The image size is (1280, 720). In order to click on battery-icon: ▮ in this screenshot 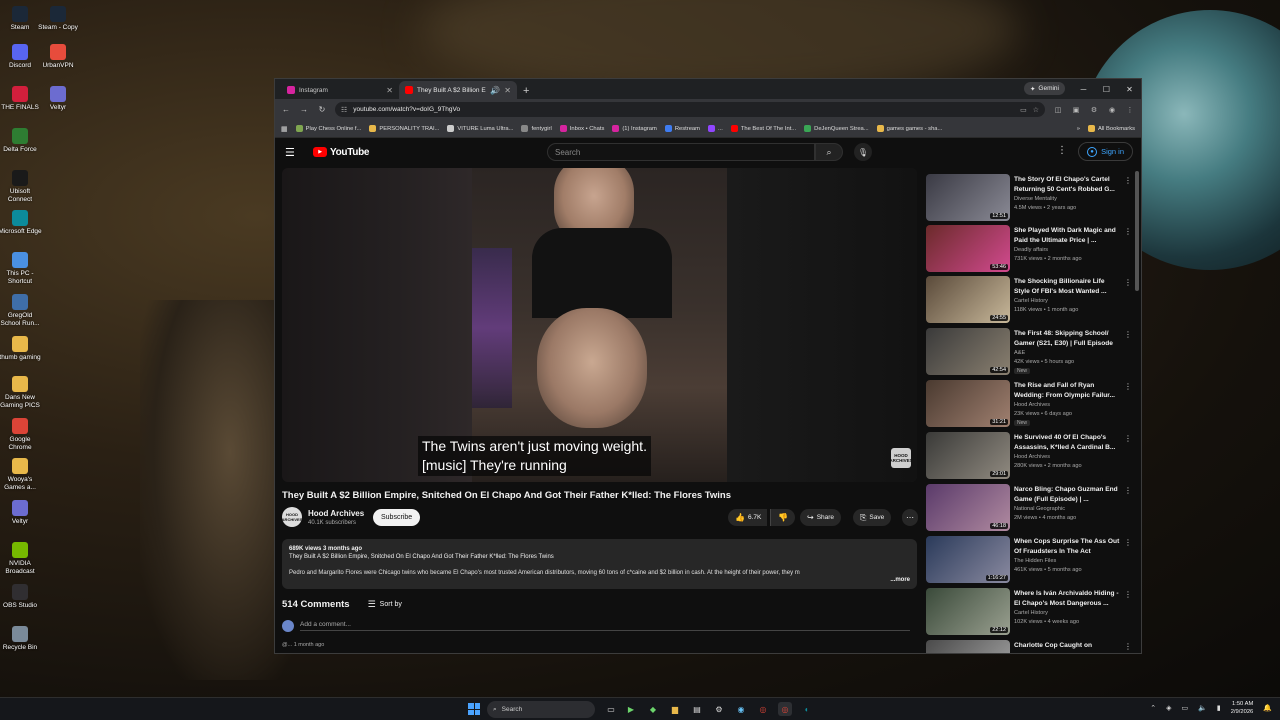, I will do `click(1219, 708)`.